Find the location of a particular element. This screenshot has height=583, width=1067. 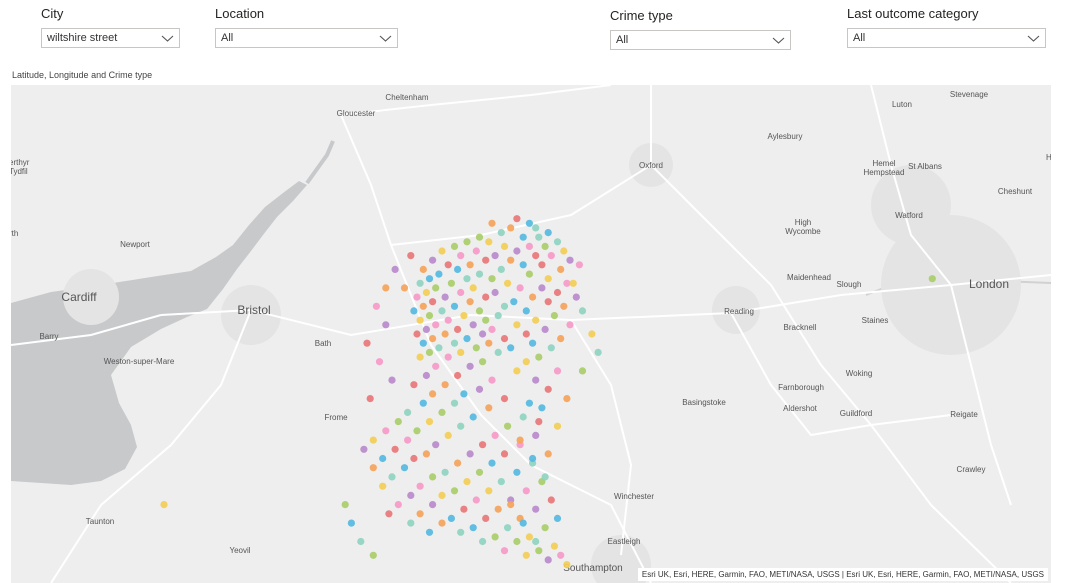

outcome-dropdown: All is located at coordinates (946, 38).